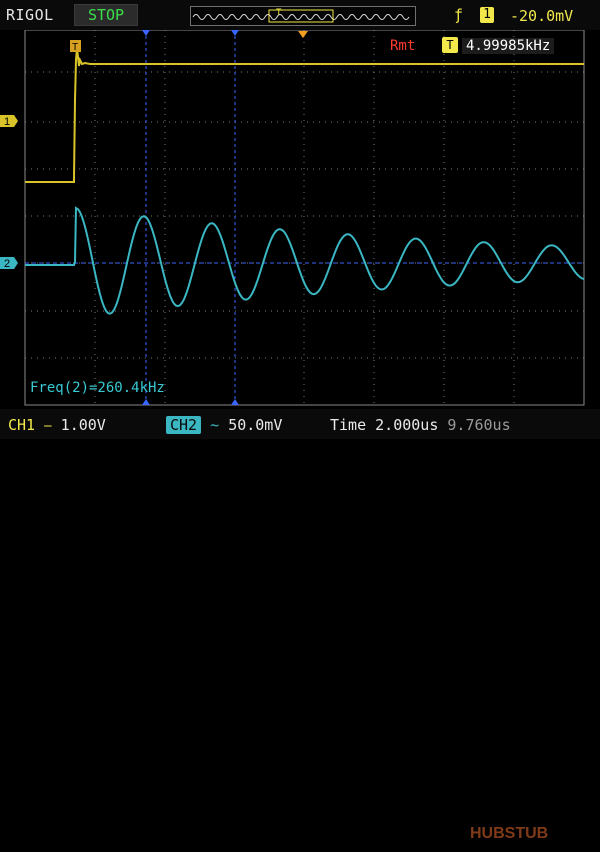 The image size is (600, 852). What do you see at coordinates (403, 46) in the screenshot?
I see `measure-label: Rmt` at bounding box center [403, 46].